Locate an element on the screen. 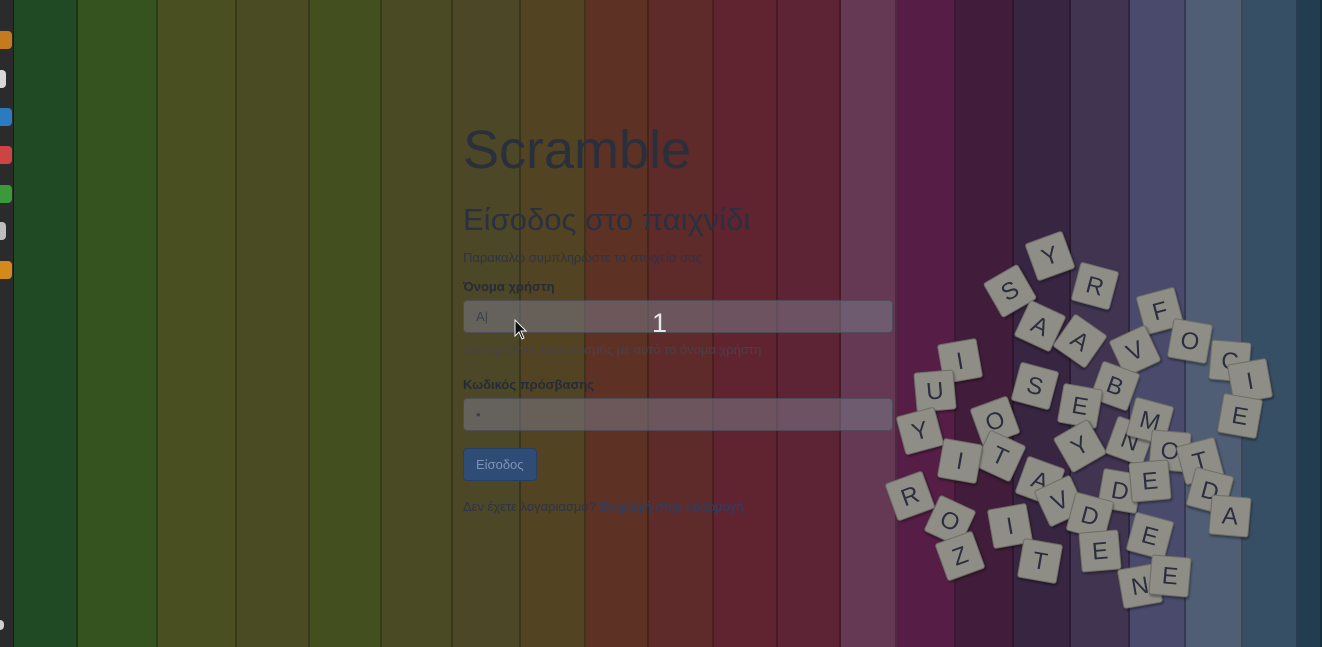 The height and width of the screenshot is (647, 1322). scrabble-tile: T is located at coordinates (1040, 561).